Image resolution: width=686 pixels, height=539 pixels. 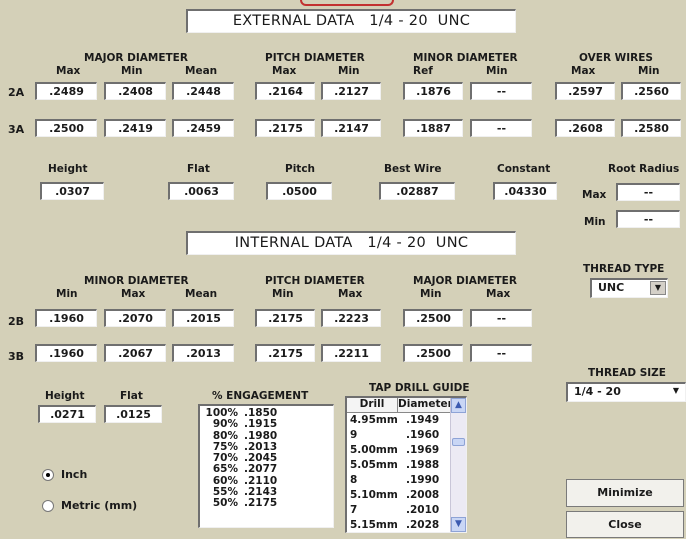 What do you see at coordinates (285, 318) in the screenshot?
I see `int-2b-pitch-min: .2175` at bounding box center [285, 318].